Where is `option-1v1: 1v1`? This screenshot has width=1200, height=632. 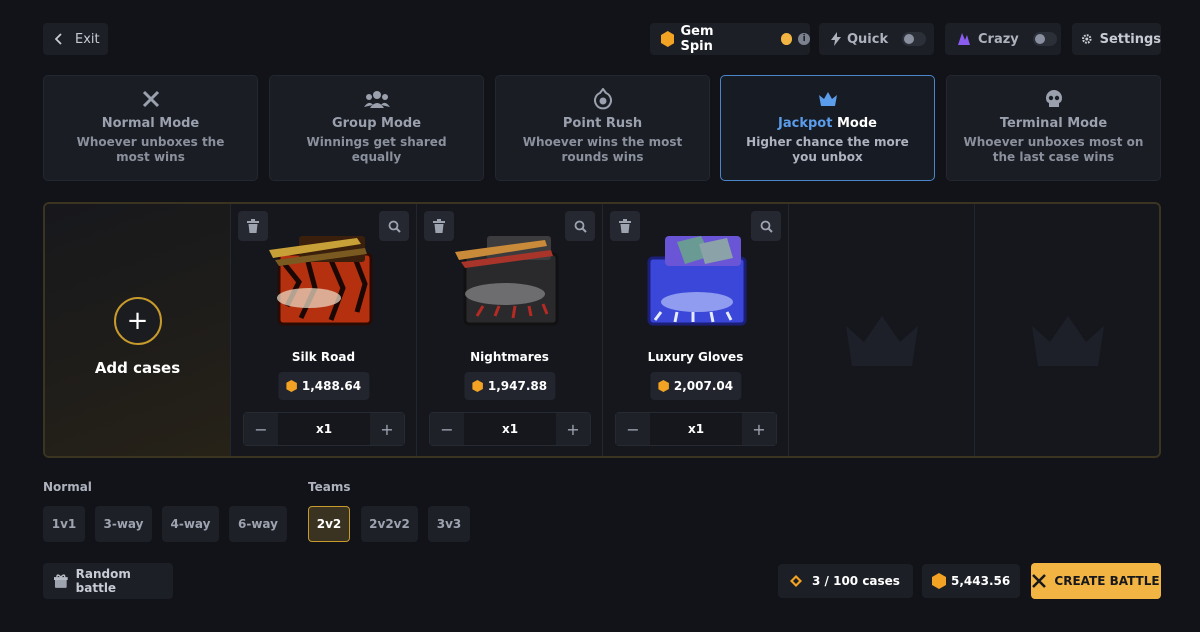 option-1v1: 1v1 is located at coordinates (64, 524).